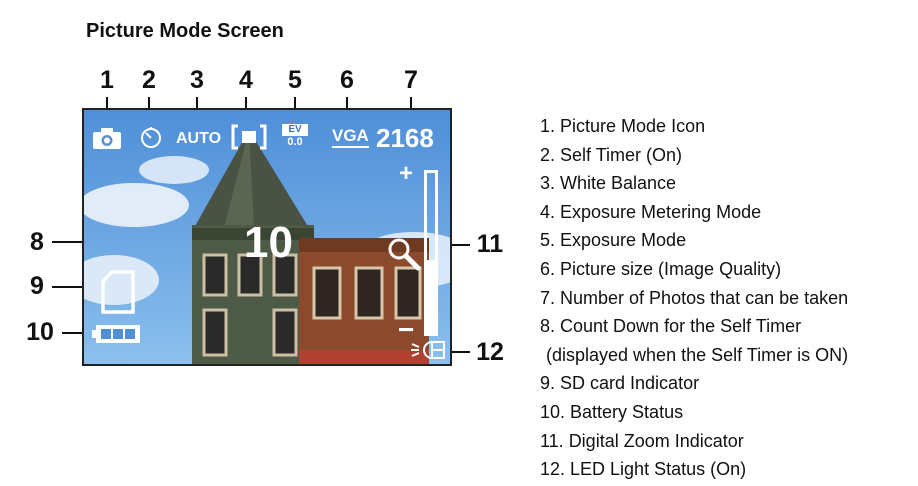 Image resolution: width=918 pixels, height=486 pixels. I want to click on legend-item: 10. Battery Status, so click(612, 411).